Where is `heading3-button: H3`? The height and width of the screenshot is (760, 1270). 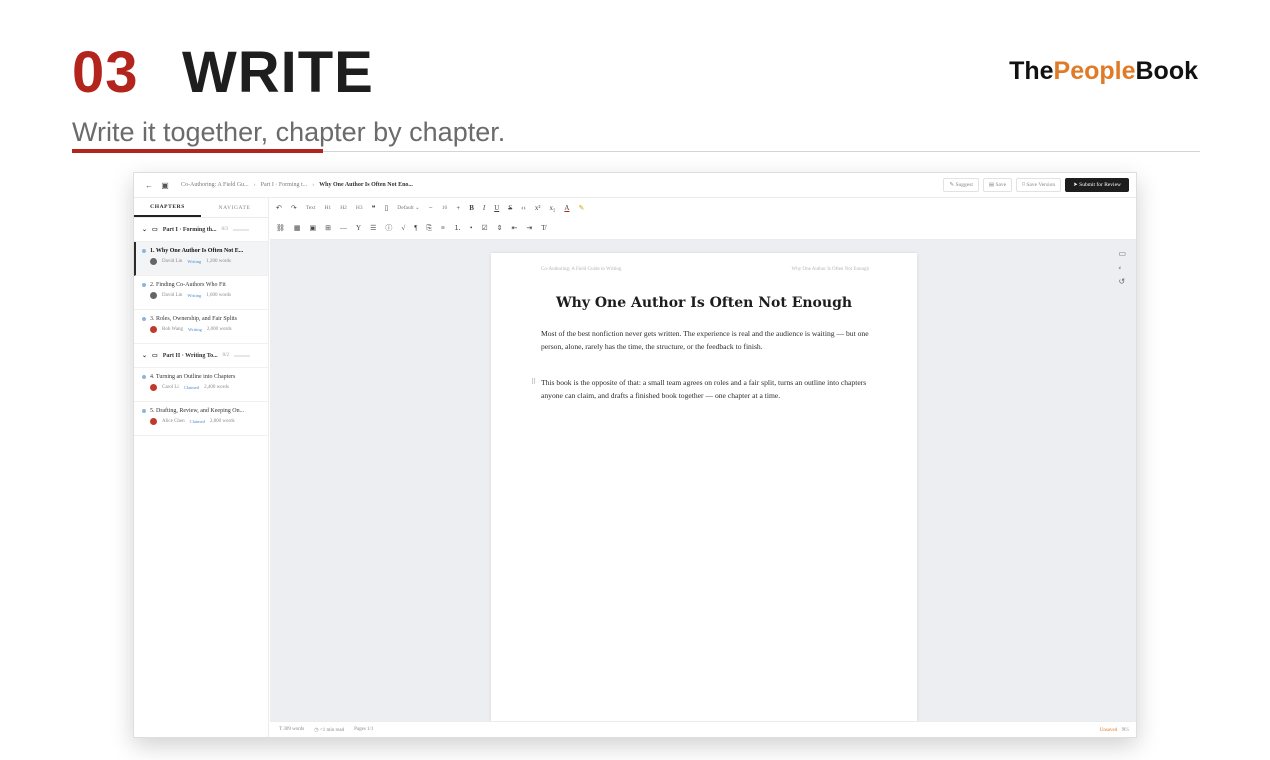 heading3-button: H3 is located at coordinates (359, 208).